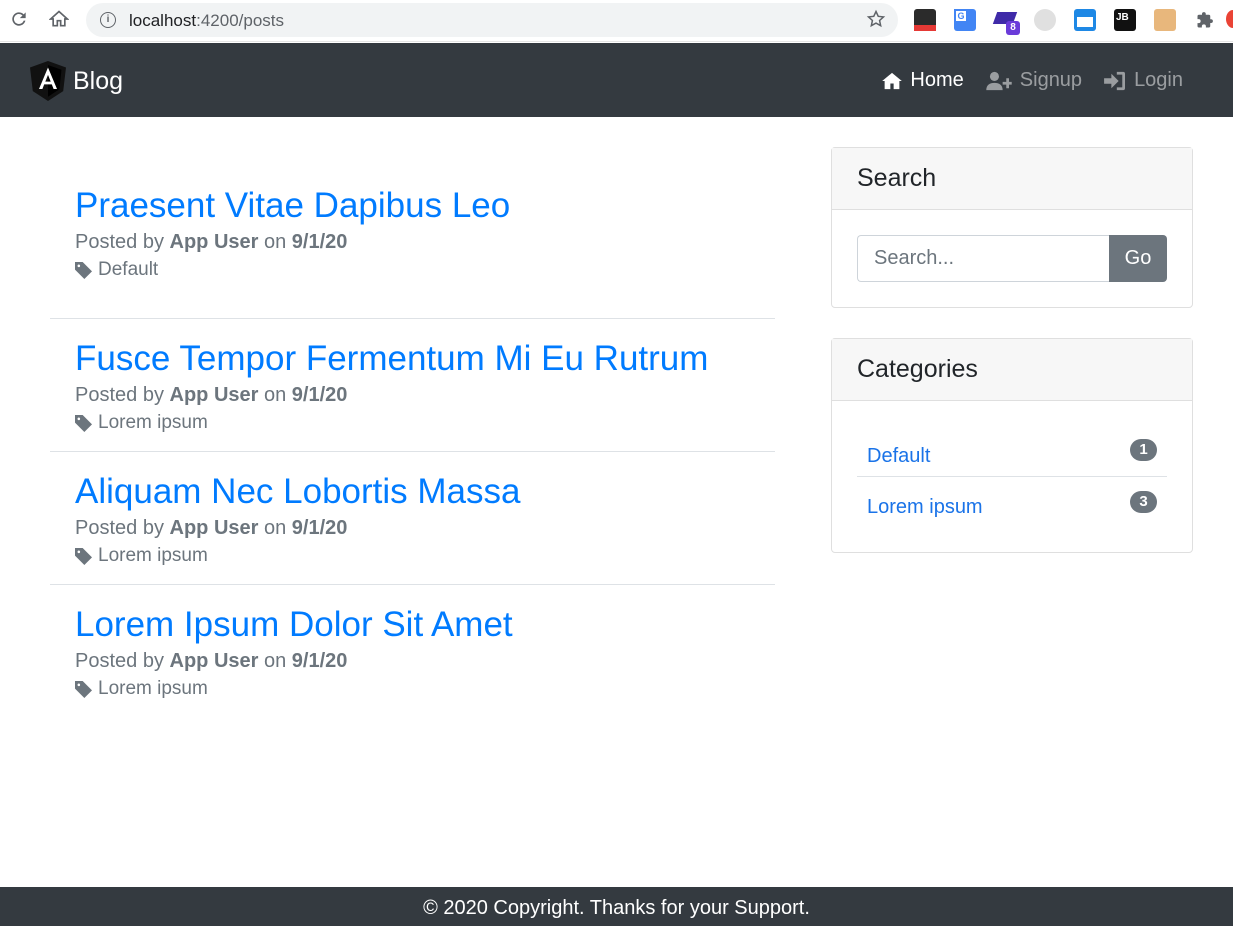 The image size is (1233, 926). I want to click on category-count-badge: 3, so click(1143, 501).